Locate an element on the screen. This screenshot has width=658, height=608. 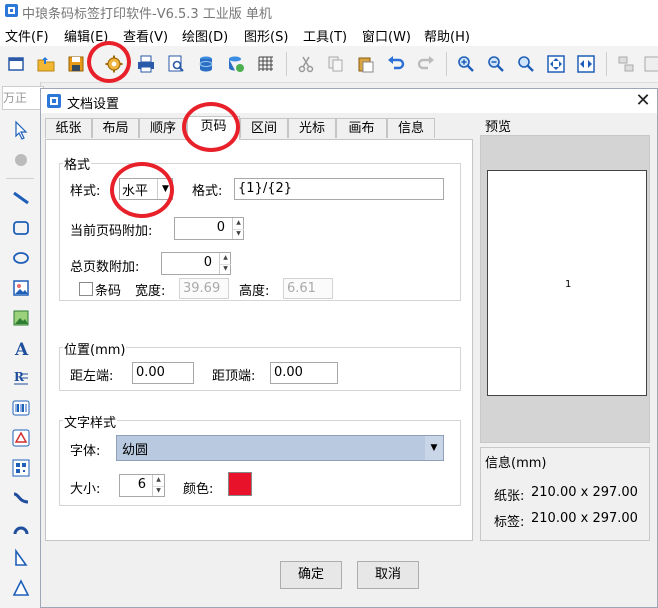
ok-button: 确定 is located at coordinates (311, 575).